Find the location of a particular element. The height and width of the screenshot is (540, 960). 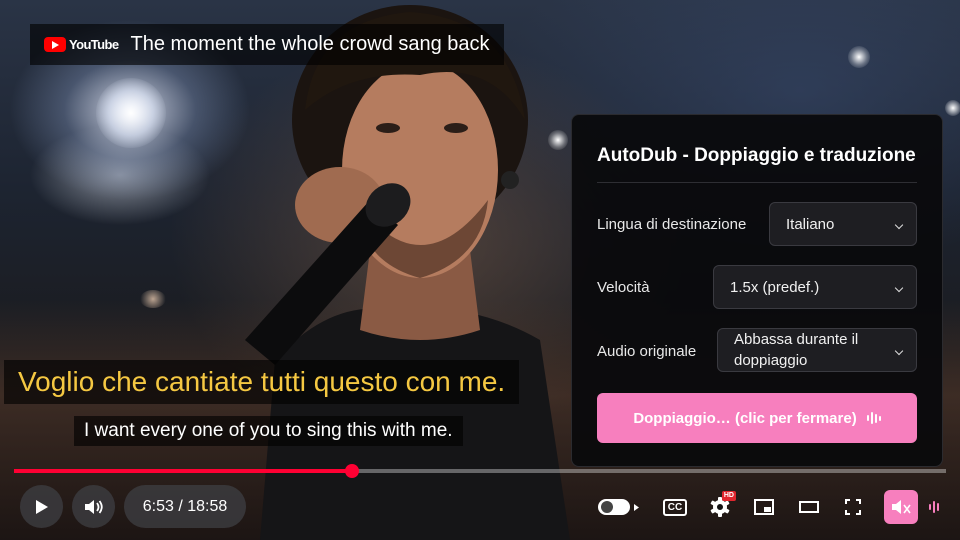

captions-button: CC is located at coordinates (675, 507).